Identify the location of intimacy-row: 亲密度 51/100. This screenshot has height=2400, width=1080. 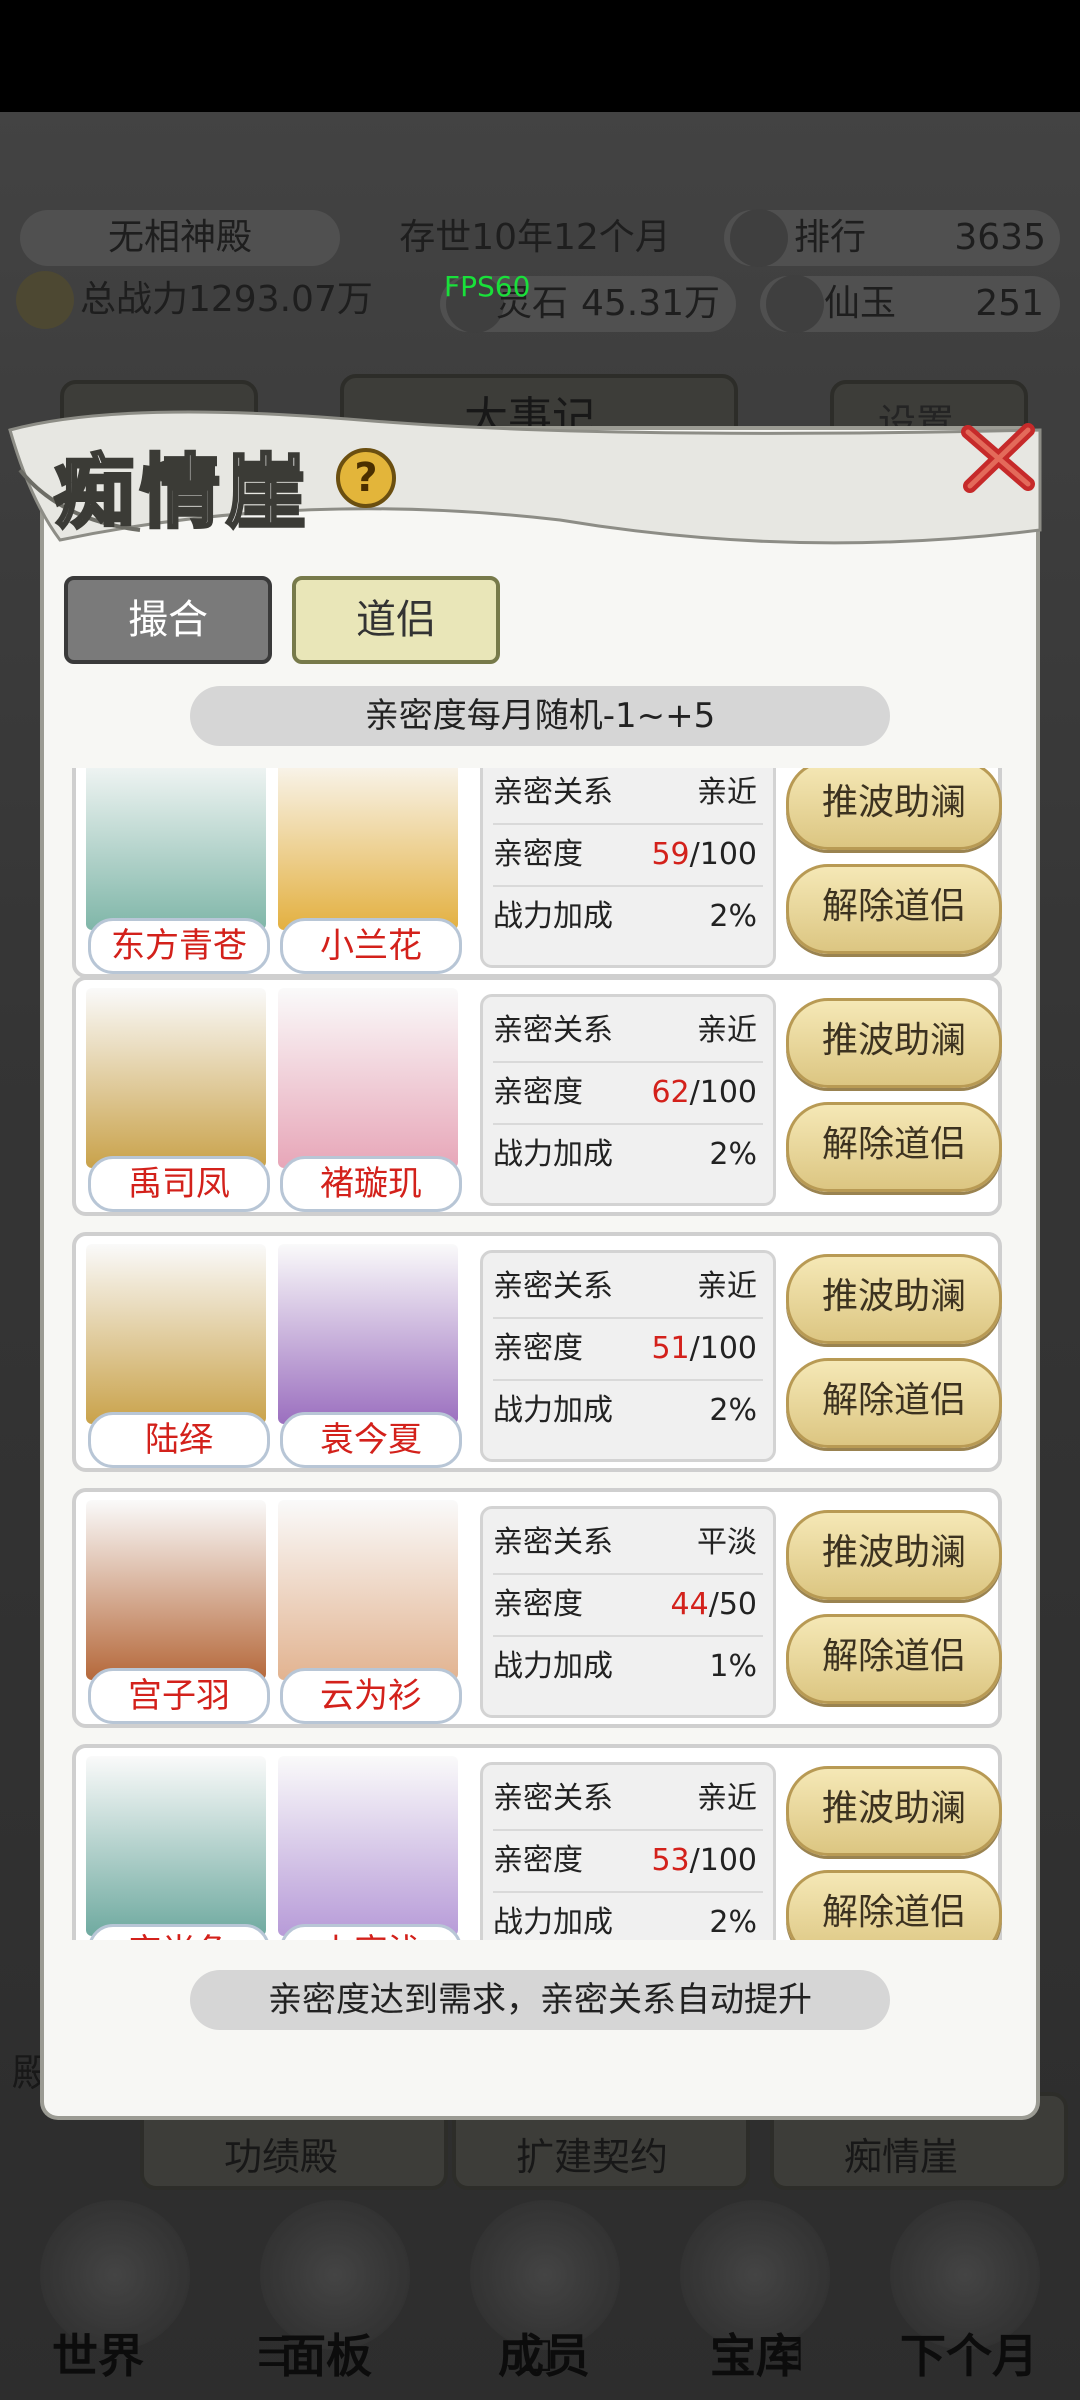
(628, 1350).